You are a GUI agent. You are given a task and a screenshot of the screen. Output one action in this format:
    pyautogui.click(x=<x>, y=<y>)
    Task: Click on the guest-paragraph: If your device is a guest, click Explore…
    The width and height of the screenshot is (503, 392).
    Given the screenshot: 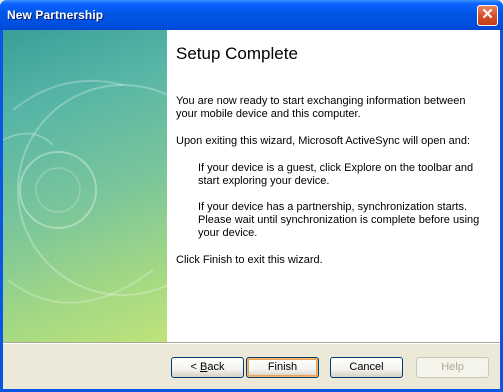 What is the action you would take?
    pyautogui.click(x=336, y=174)
    